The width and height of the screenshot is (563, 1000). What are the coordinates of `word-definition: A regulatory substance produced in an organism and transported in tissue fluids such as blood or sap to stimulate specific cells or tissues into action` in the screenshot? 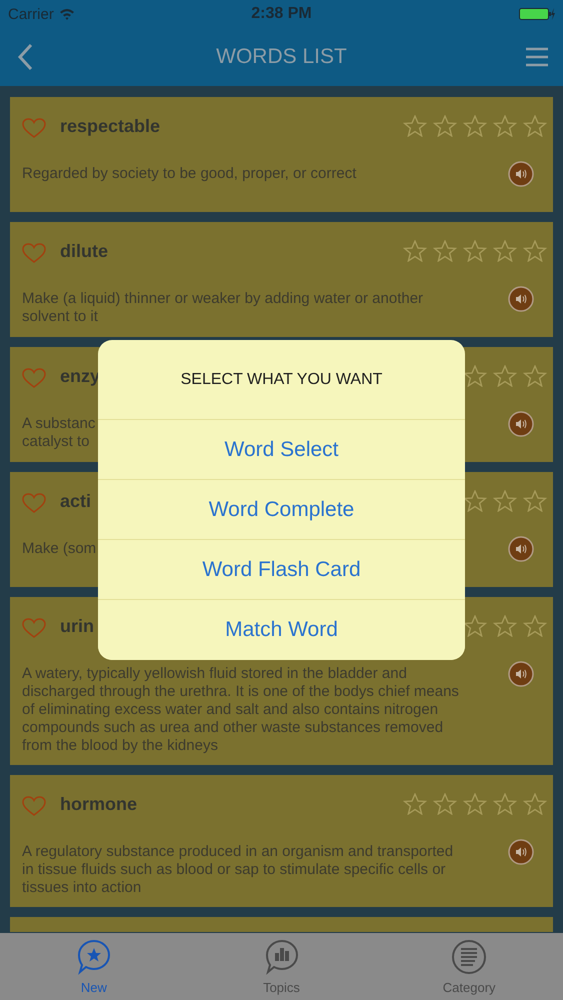 It's located at (238, 870).